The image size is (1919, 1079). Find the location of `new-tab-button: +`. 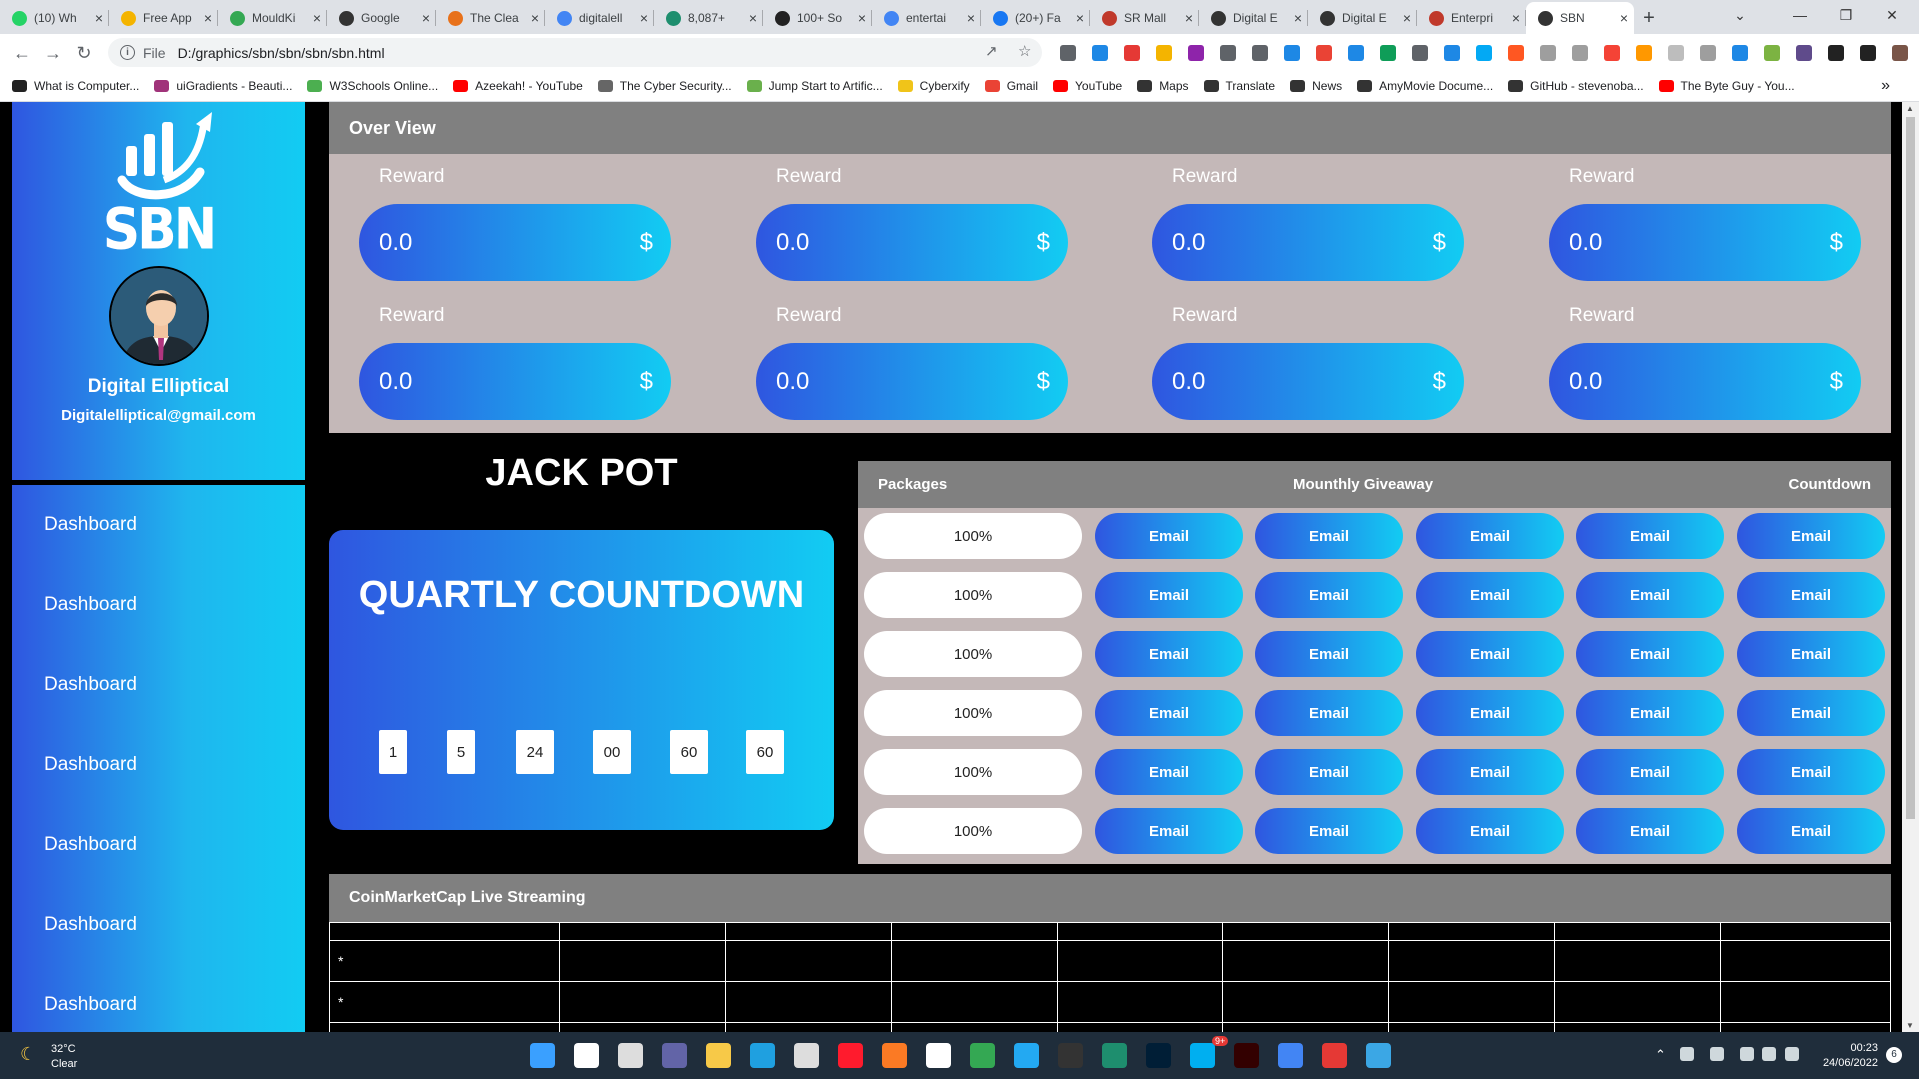

new-tab-button: + is located at coordinates (1649, 18).